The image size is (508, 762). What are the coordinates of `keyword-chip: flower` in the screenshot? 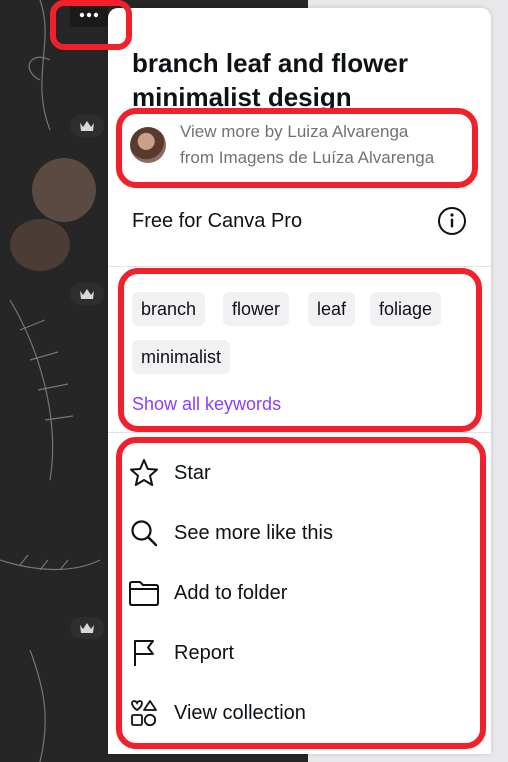 It's located at (256, 309).